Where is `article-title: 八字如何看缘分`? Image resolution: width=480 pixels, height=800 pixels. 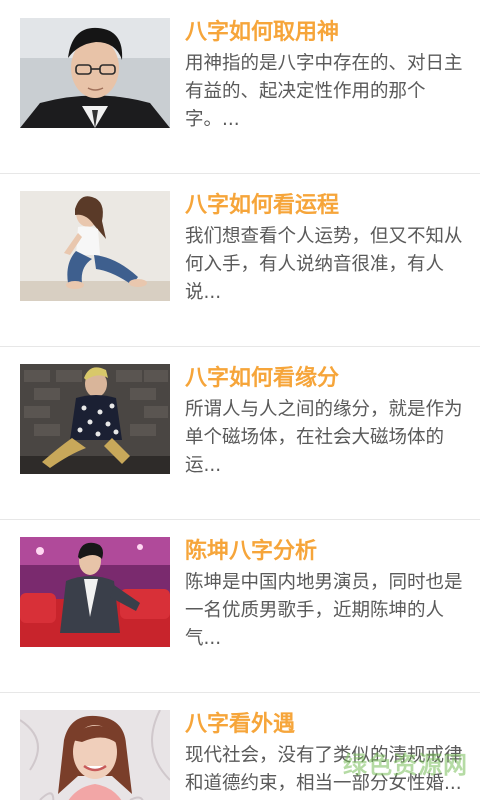 article-title: 八字如何看缘分 is located at coordinates (325, 379).